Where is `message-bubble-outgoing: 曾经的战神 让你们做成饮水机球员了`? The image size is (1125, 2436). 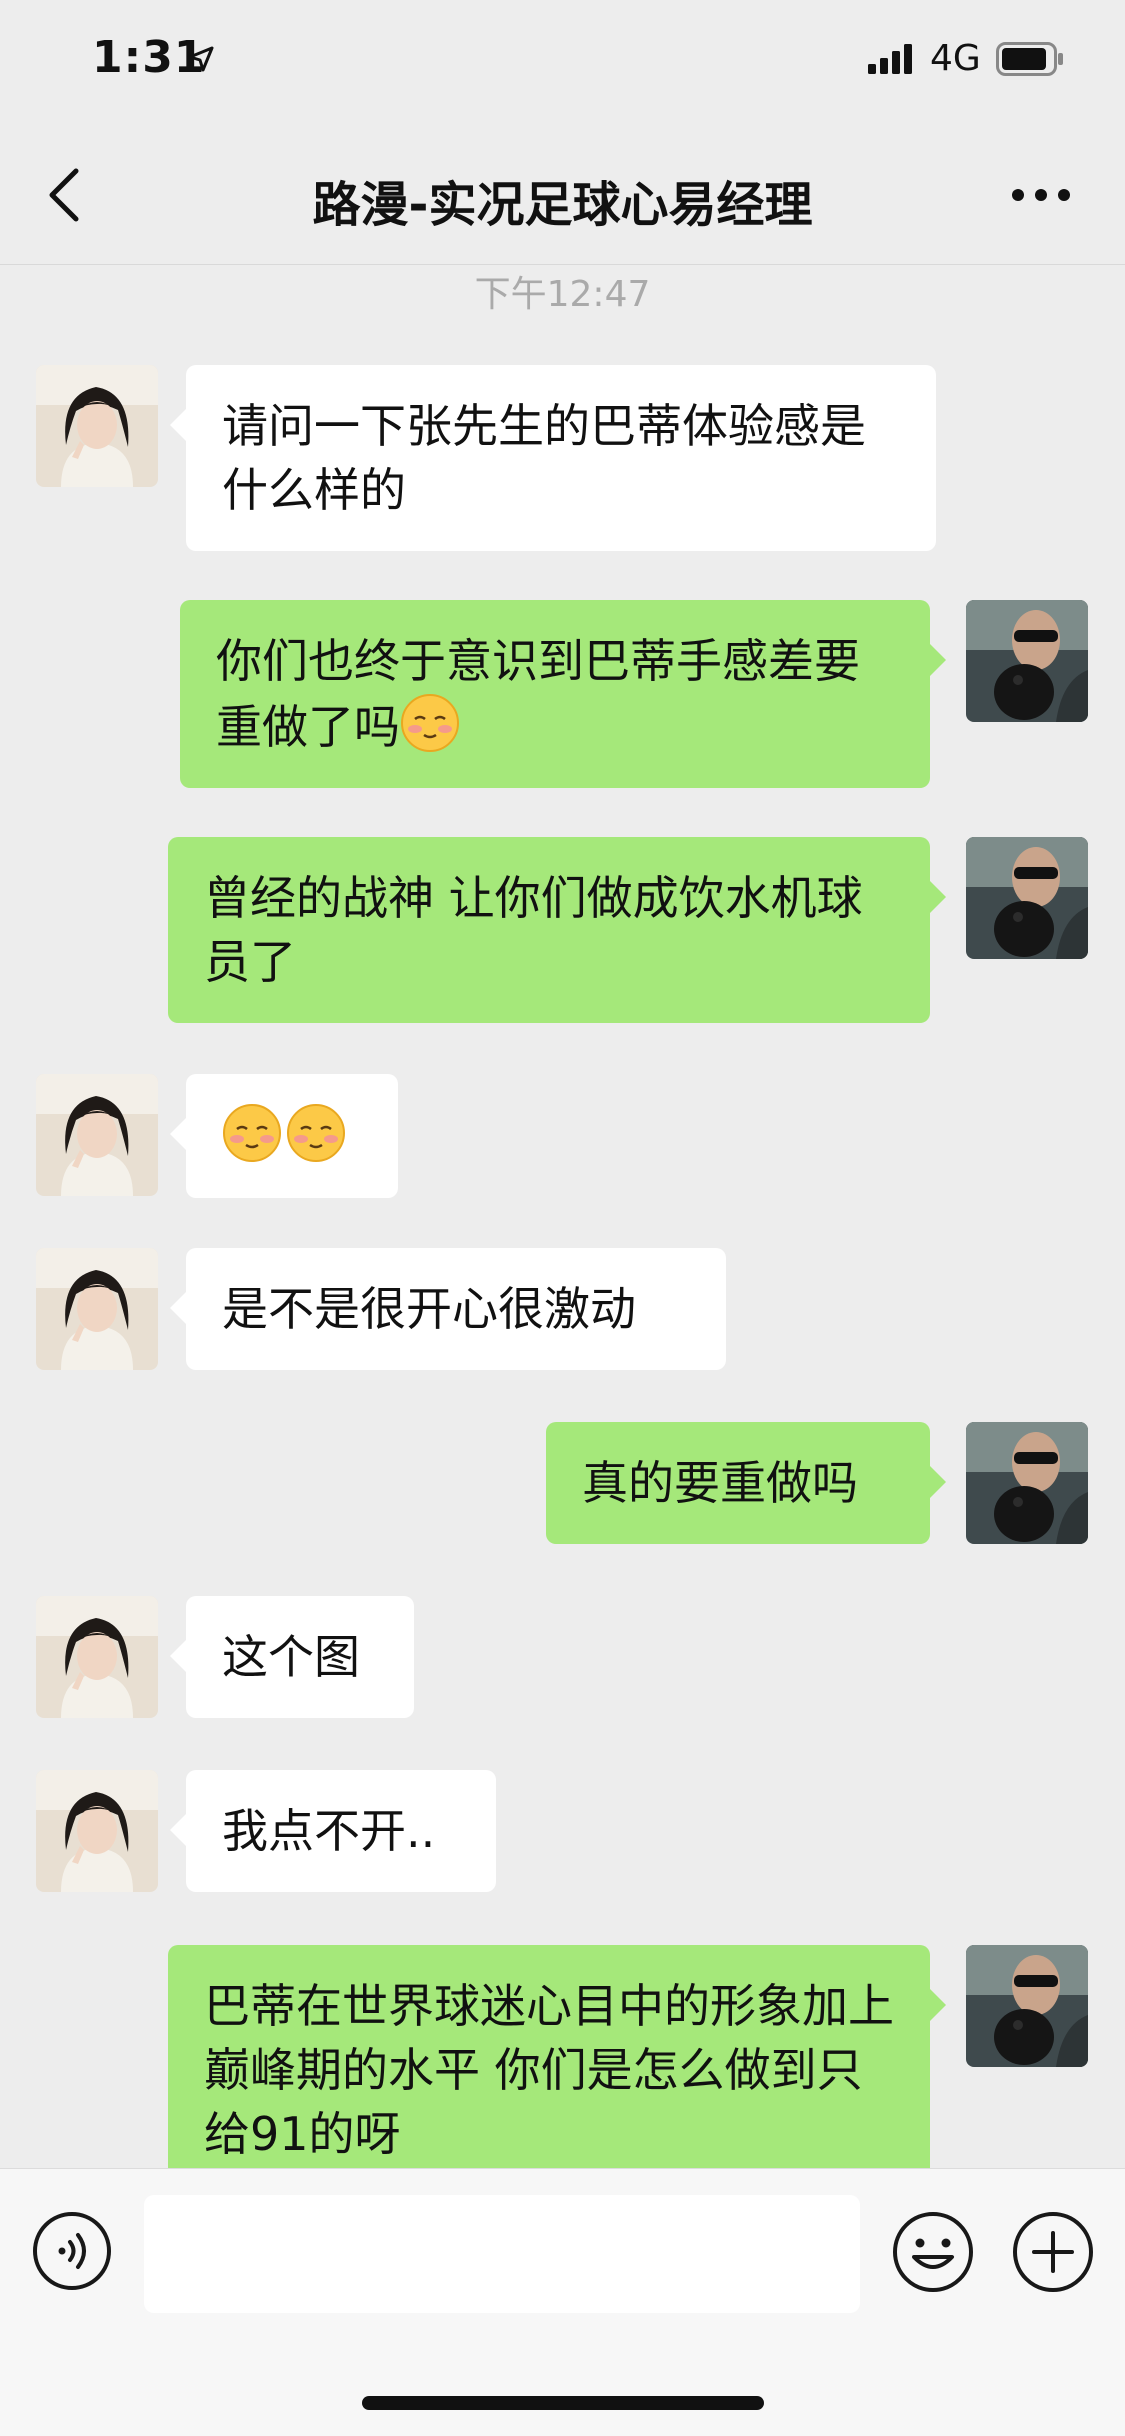 message-bubble-outgoing: 曾经的战神 让你们做成饮水机球员了 is located at coordinates (557, 930).